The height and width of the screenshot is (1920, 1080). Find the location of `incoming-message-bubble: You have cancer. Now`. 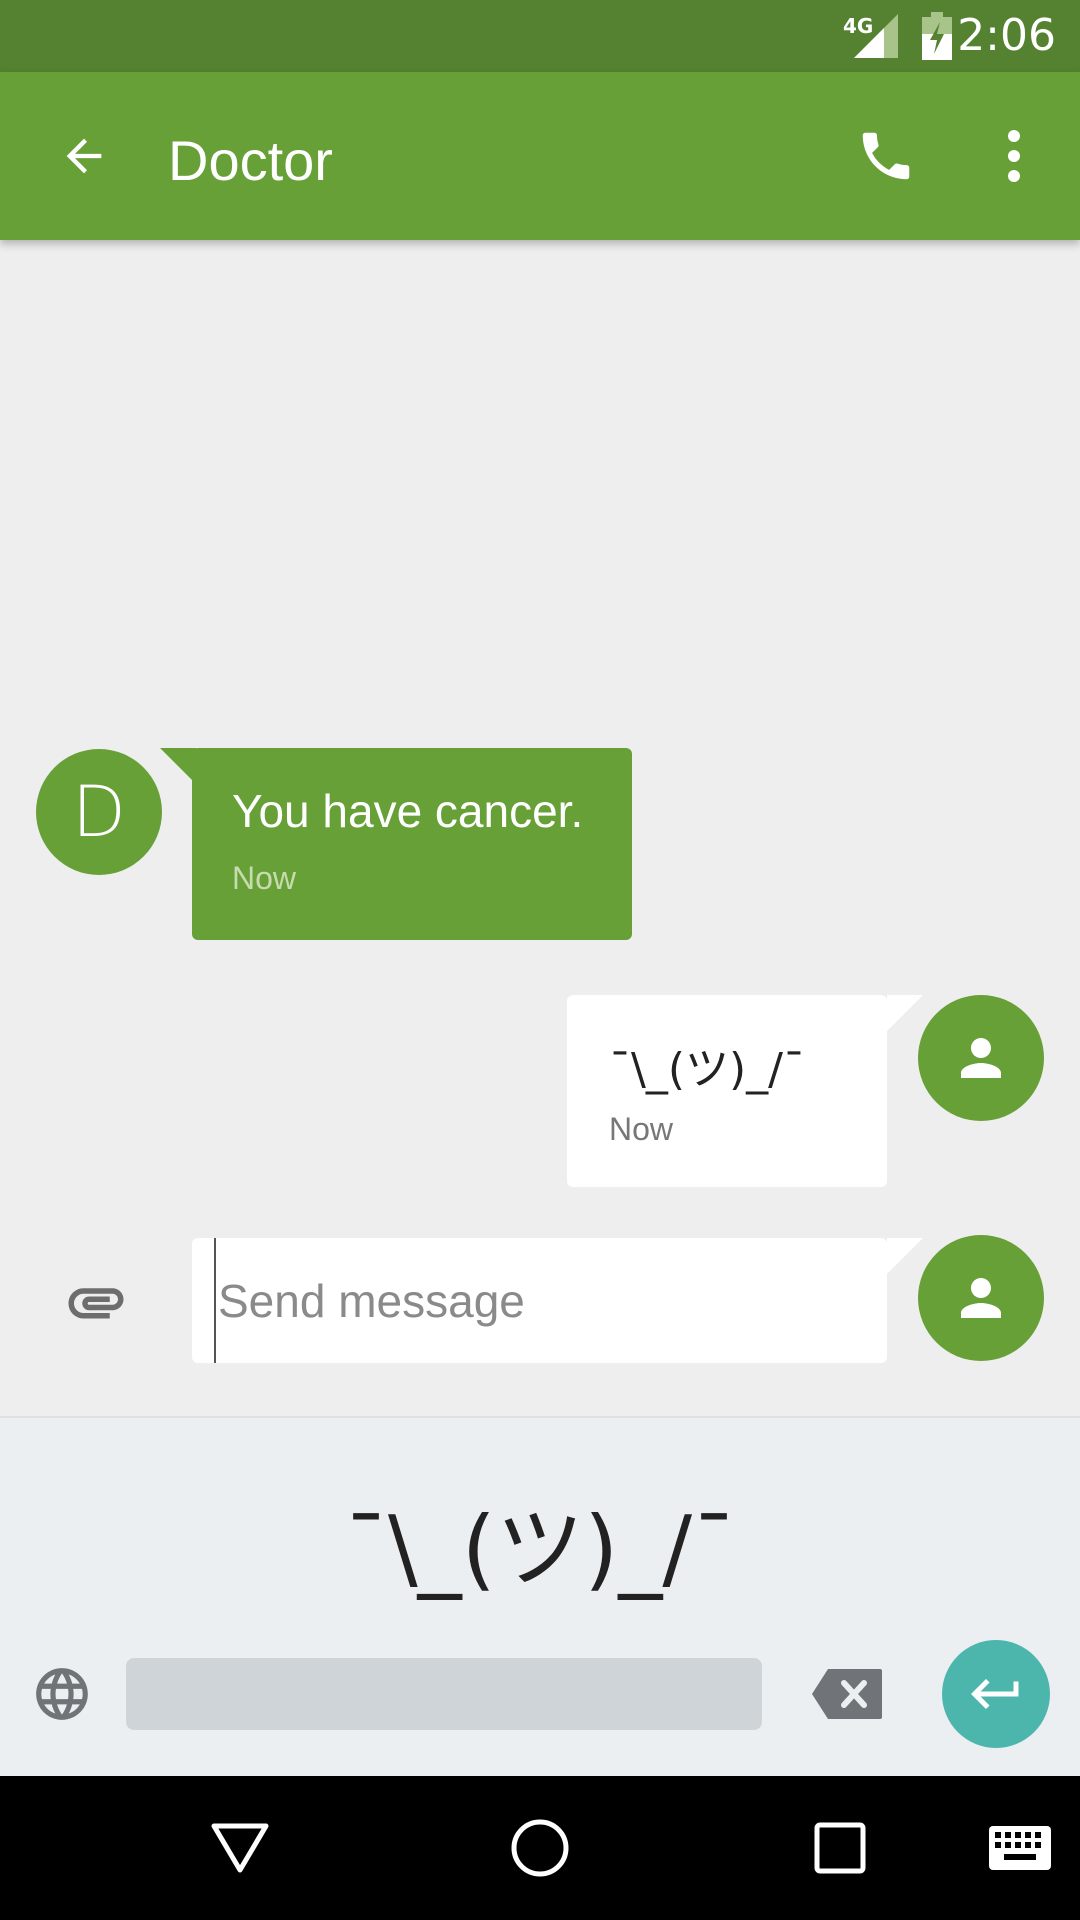

incoming-message-bubble: You have cancer. Now is located at coordinates (412, 844).